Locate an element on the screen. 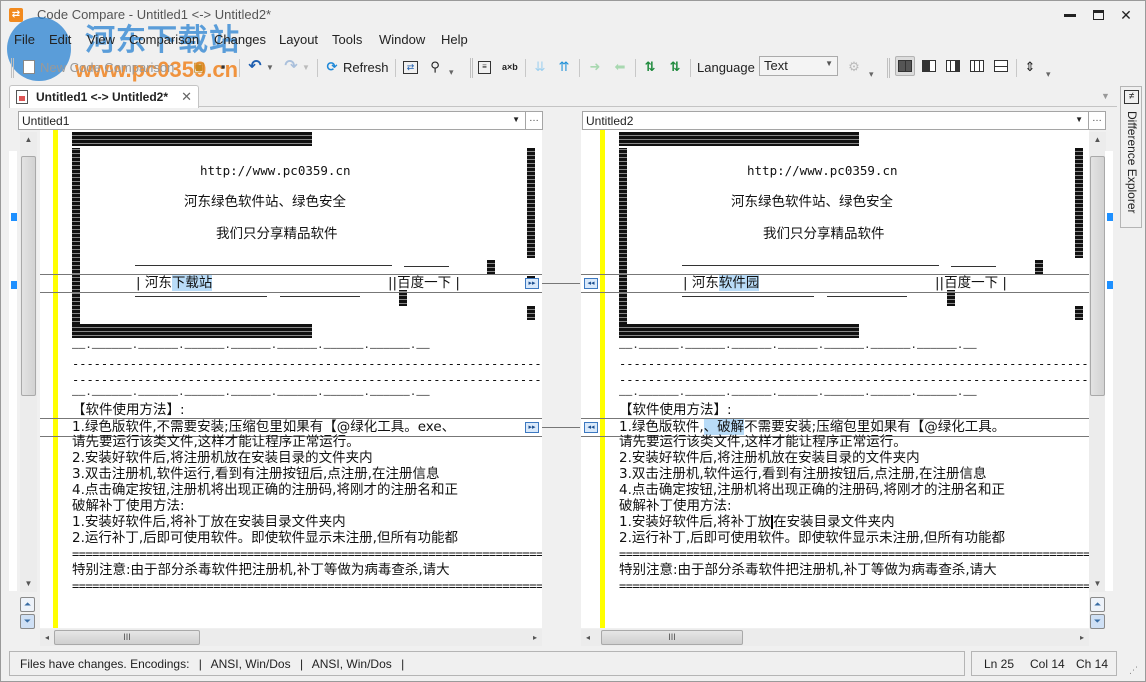 This screenshot has width=1146, height=682. layout-two-pane-alt-button is located at coordinates (929, 66).